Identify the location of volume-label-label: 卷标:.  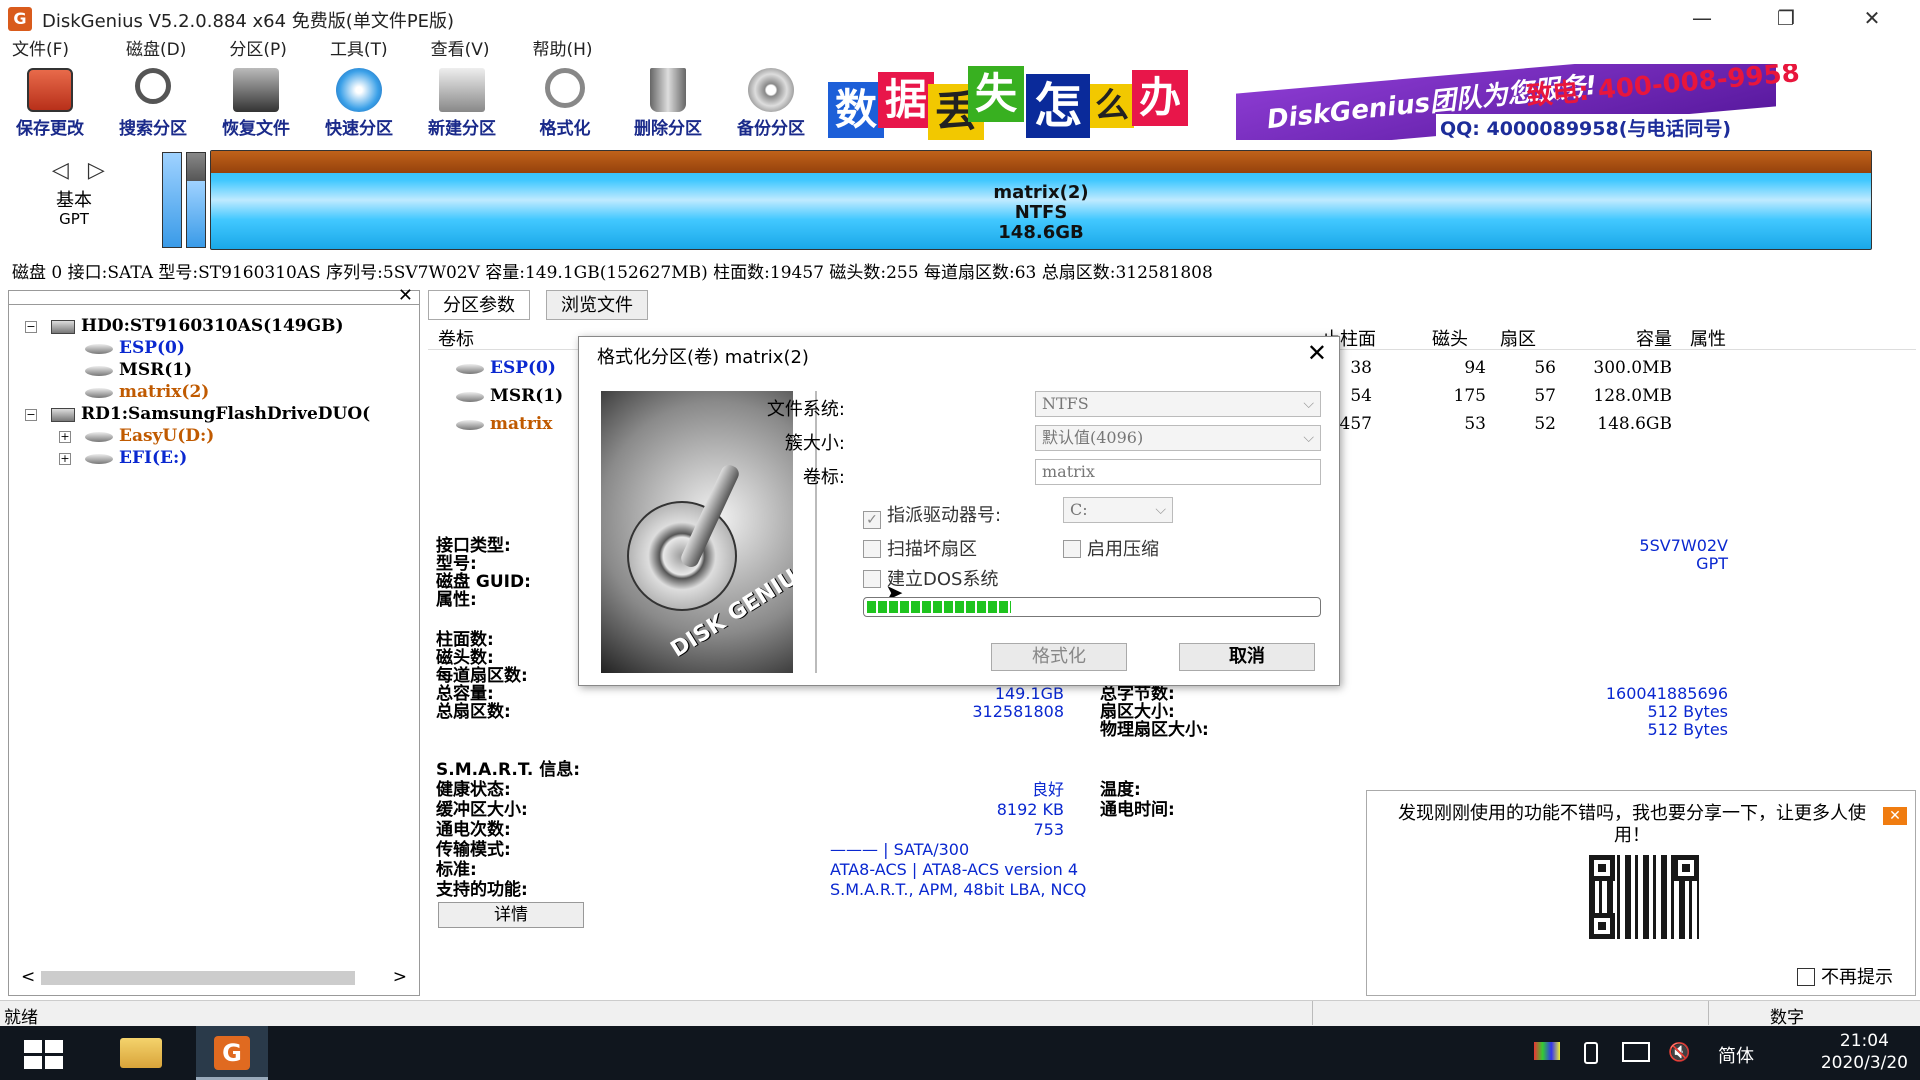
(823, 477).